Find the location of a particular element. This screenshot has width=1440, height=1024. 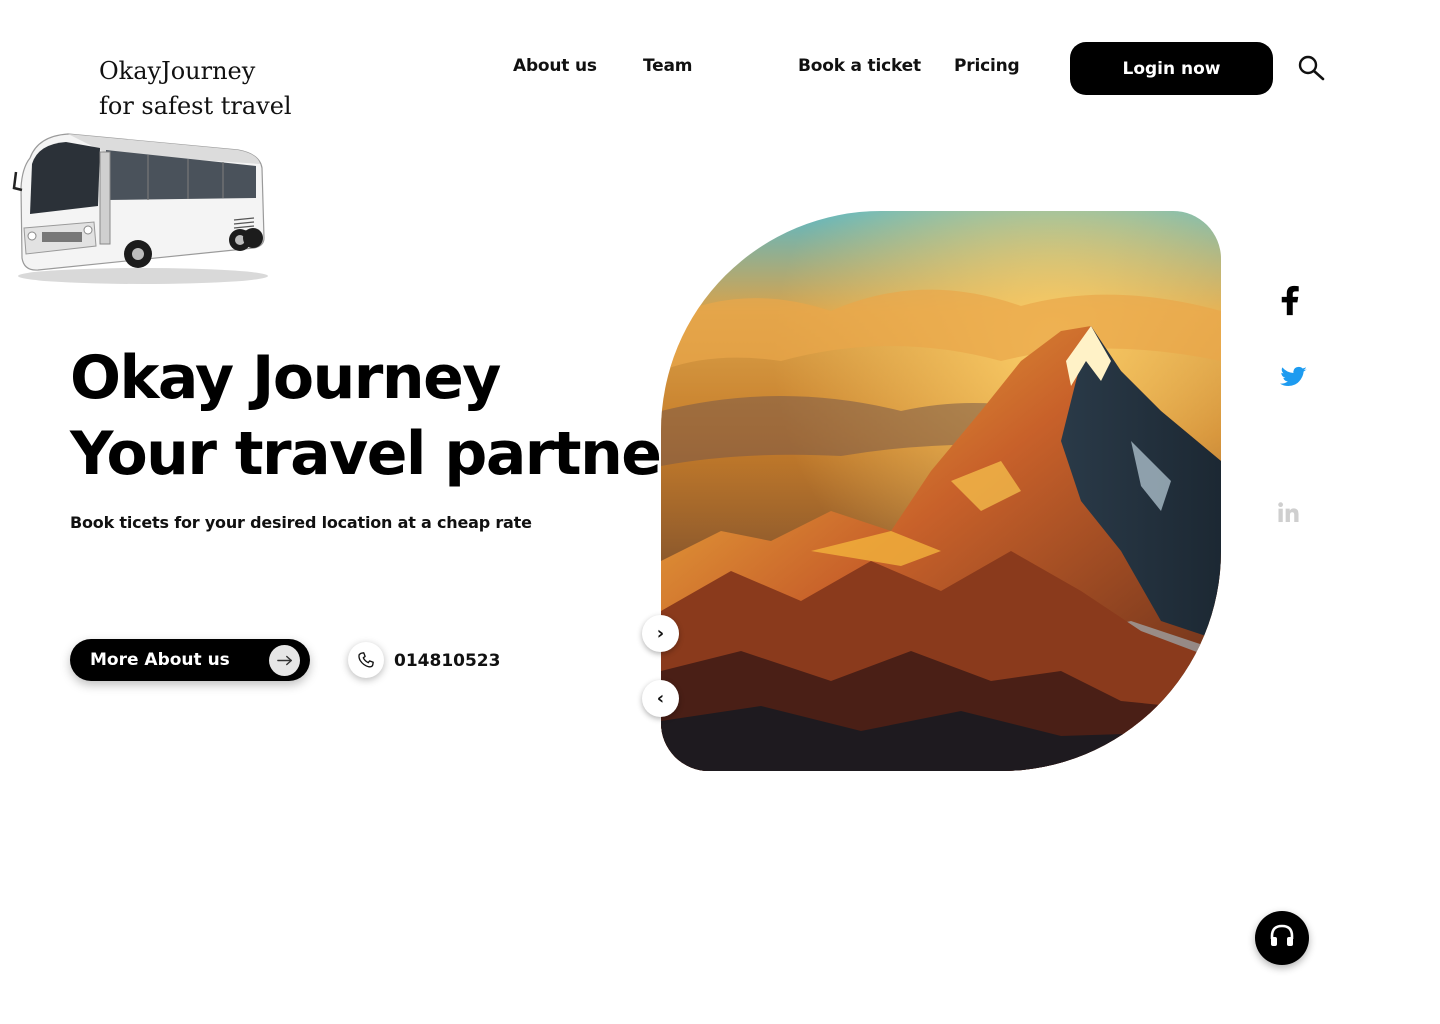

chevron-right-icon: › is located at coordinates (660, 633).